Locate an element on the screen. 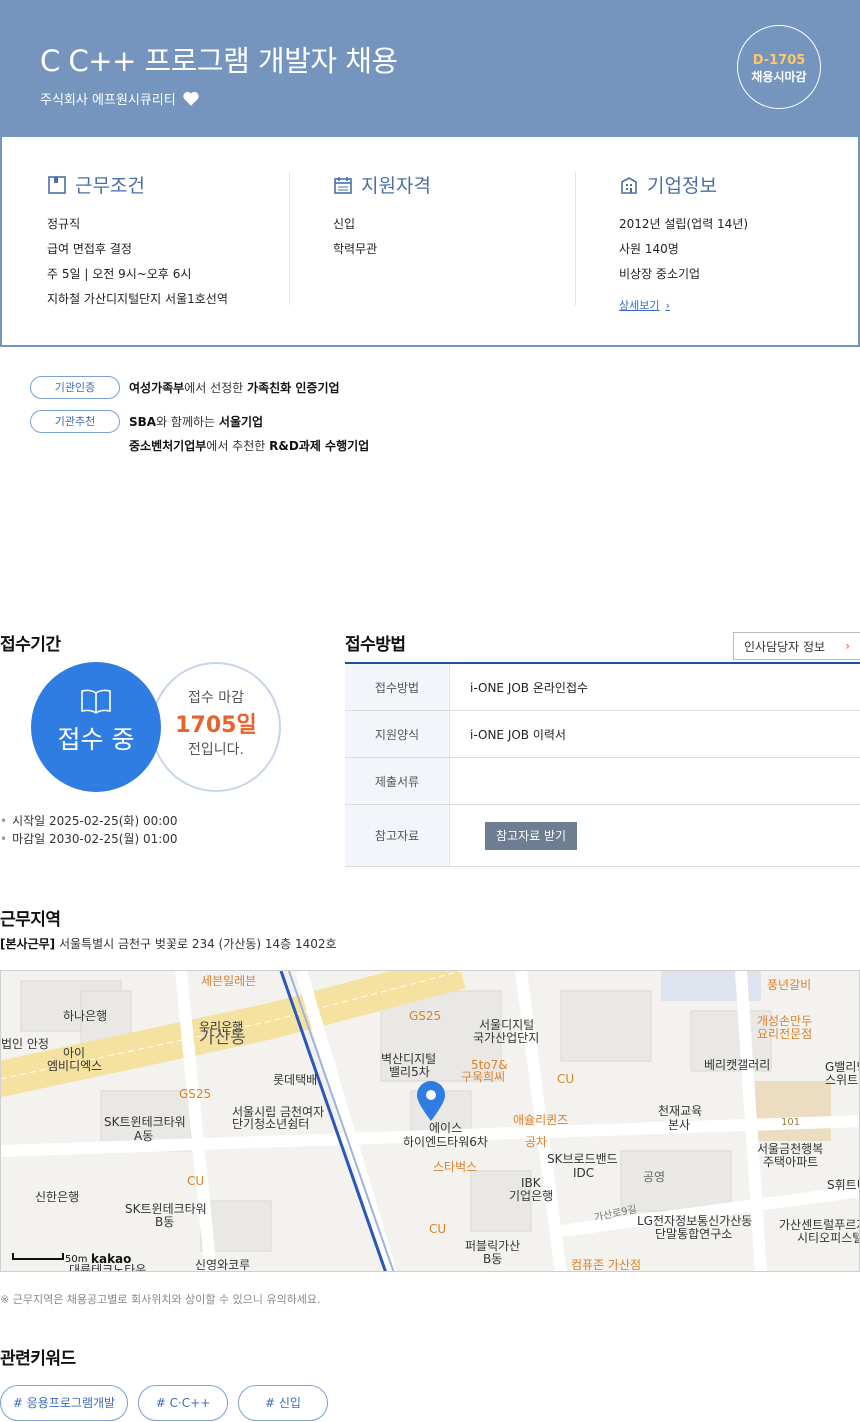 This screenshot has height=1422, width=860. hr-contact-label: 인사담당자 정보 is located at coordinates (785, 646).